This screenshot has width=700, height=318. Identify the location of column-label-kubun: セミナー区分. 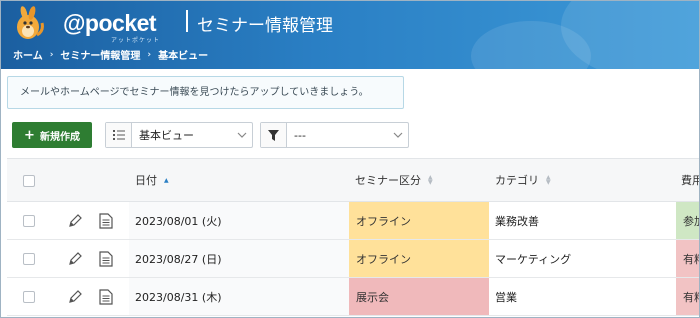
(388, 180).